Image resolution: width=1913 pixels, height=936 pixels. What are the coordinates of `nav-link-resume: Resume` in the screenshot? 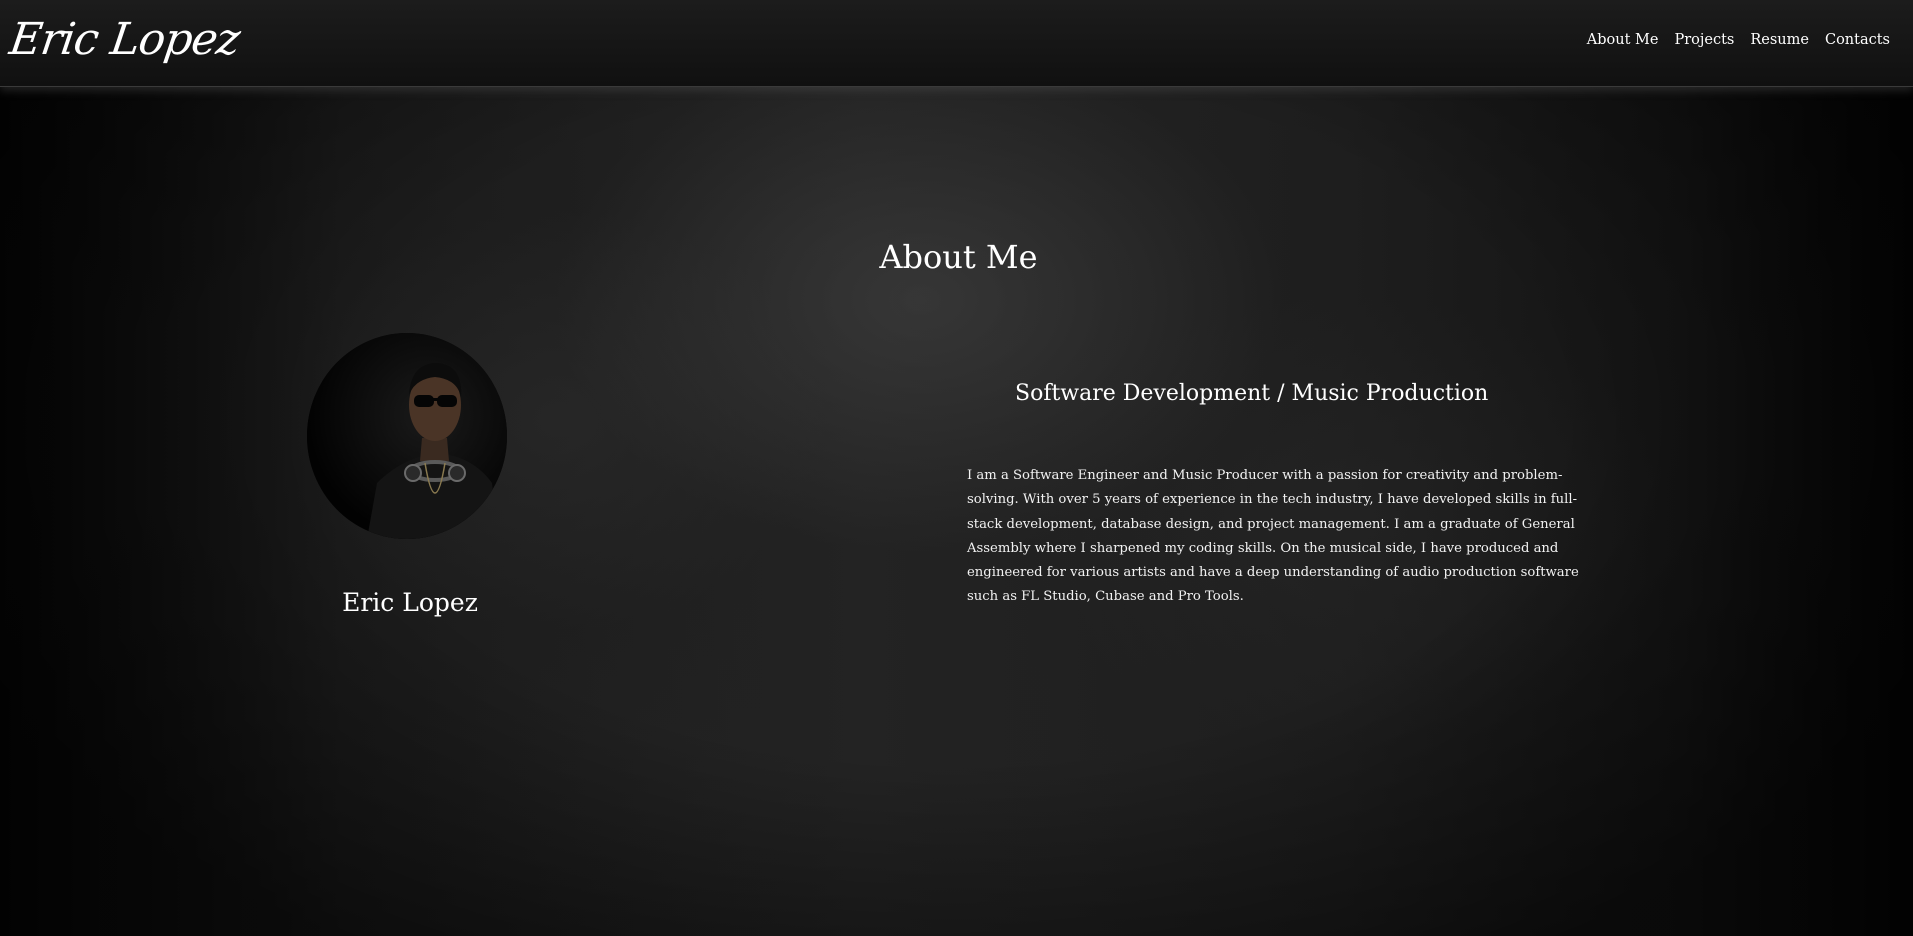 It's located at (1779, 40).